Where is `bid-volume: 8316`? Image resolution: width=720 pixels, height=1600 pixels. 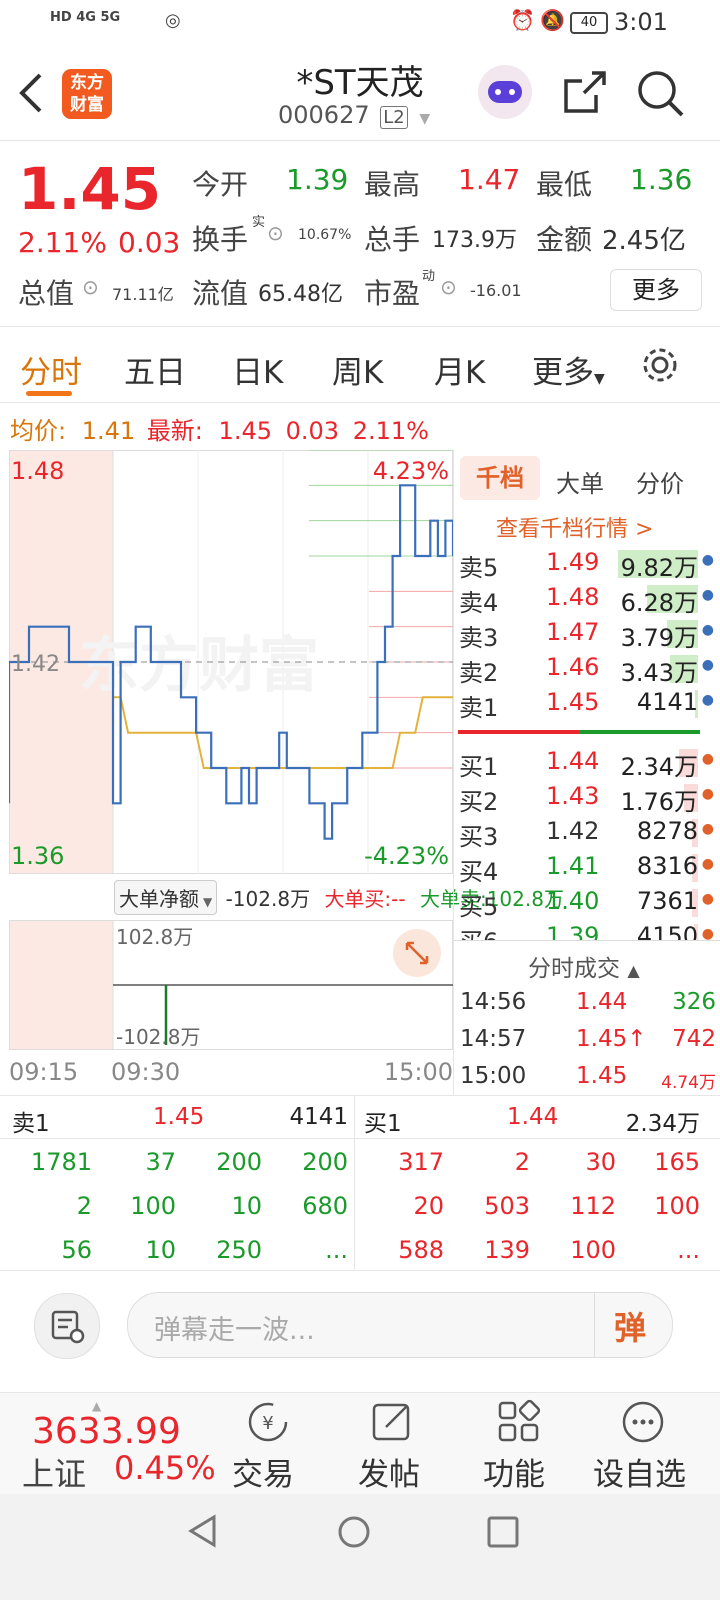
bid-volume: 8316 is located at coordinates (667, 866).